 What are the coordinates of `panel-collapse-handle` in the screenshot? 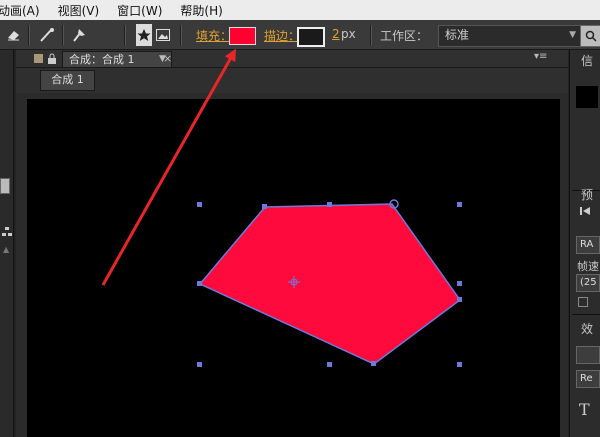 It's located at (5, 186).